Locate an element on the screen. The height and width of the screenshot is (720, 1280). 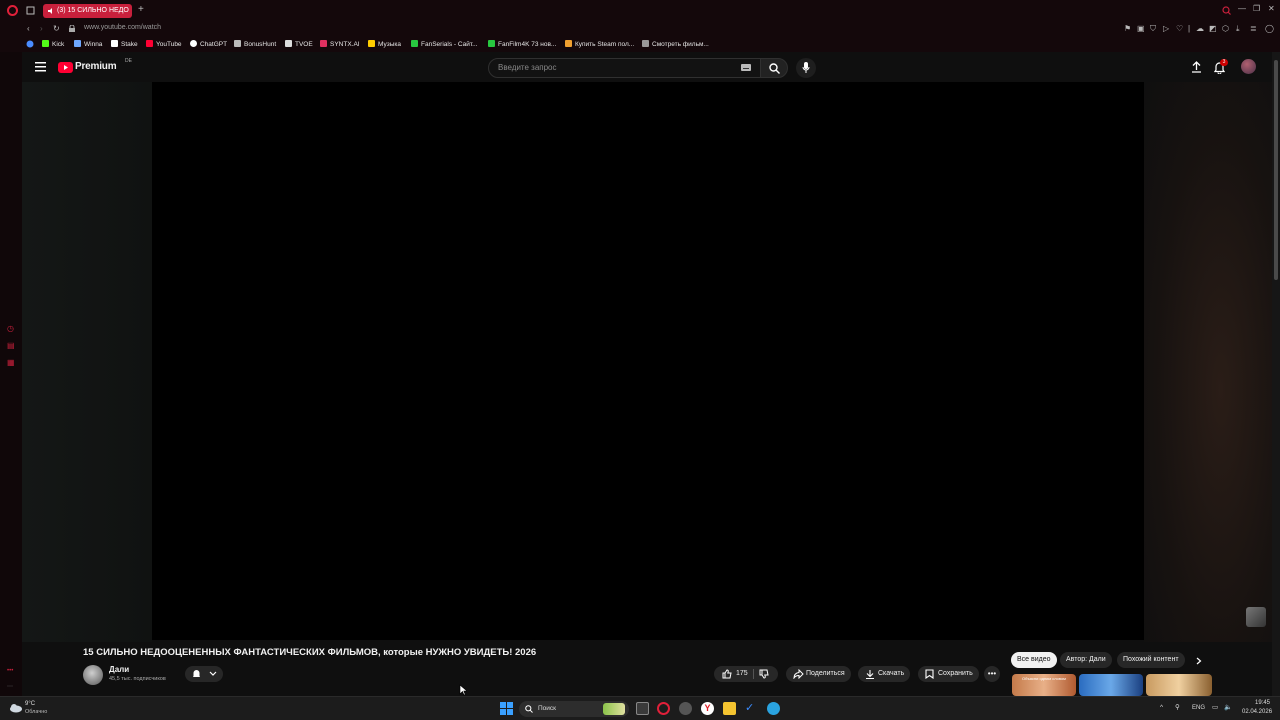
save-label: Сохранить is located at coordinates (955, 673).